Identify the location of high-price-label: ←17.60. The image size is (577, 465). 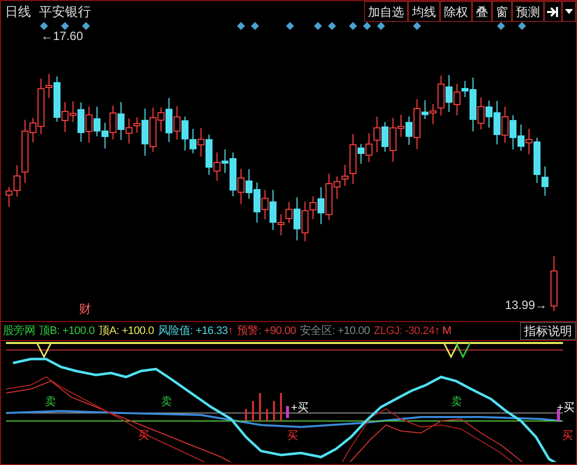
(62, 36).